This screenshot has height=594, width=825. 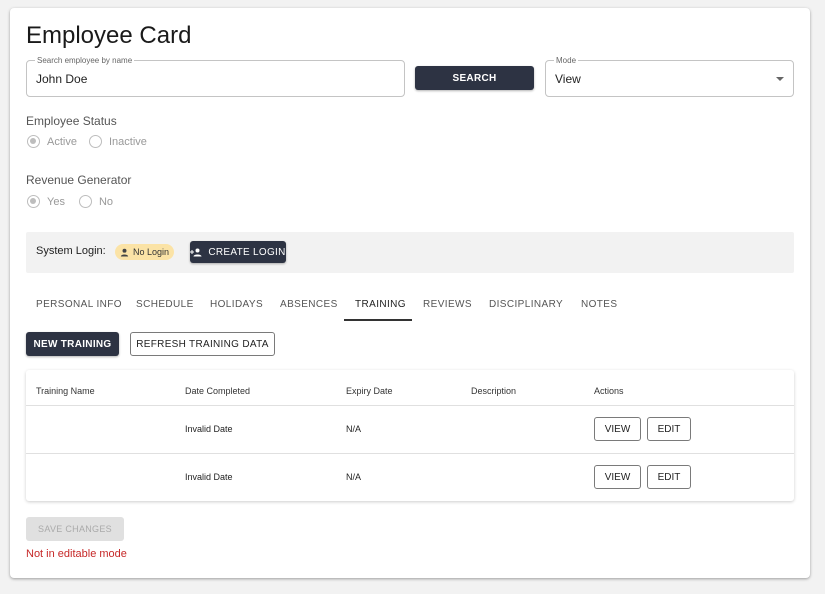 What do you see at coordinates (494, 391) in the screenshot?
I see `column-header-description: Description` at bounding box center [494, 391].